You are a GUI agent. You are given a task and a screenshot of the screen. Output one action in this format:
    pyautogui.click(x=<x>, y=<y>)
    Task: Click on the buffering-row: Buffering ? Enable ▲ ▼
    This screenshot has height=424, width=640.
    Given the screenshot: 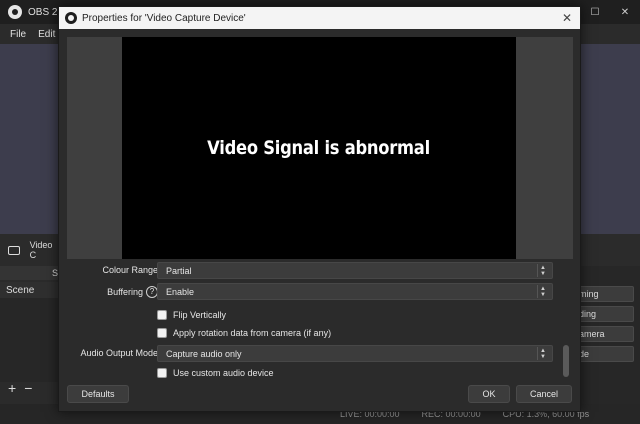 What is the action you would take?
    pyautogui.click(x=310, y=291)
    